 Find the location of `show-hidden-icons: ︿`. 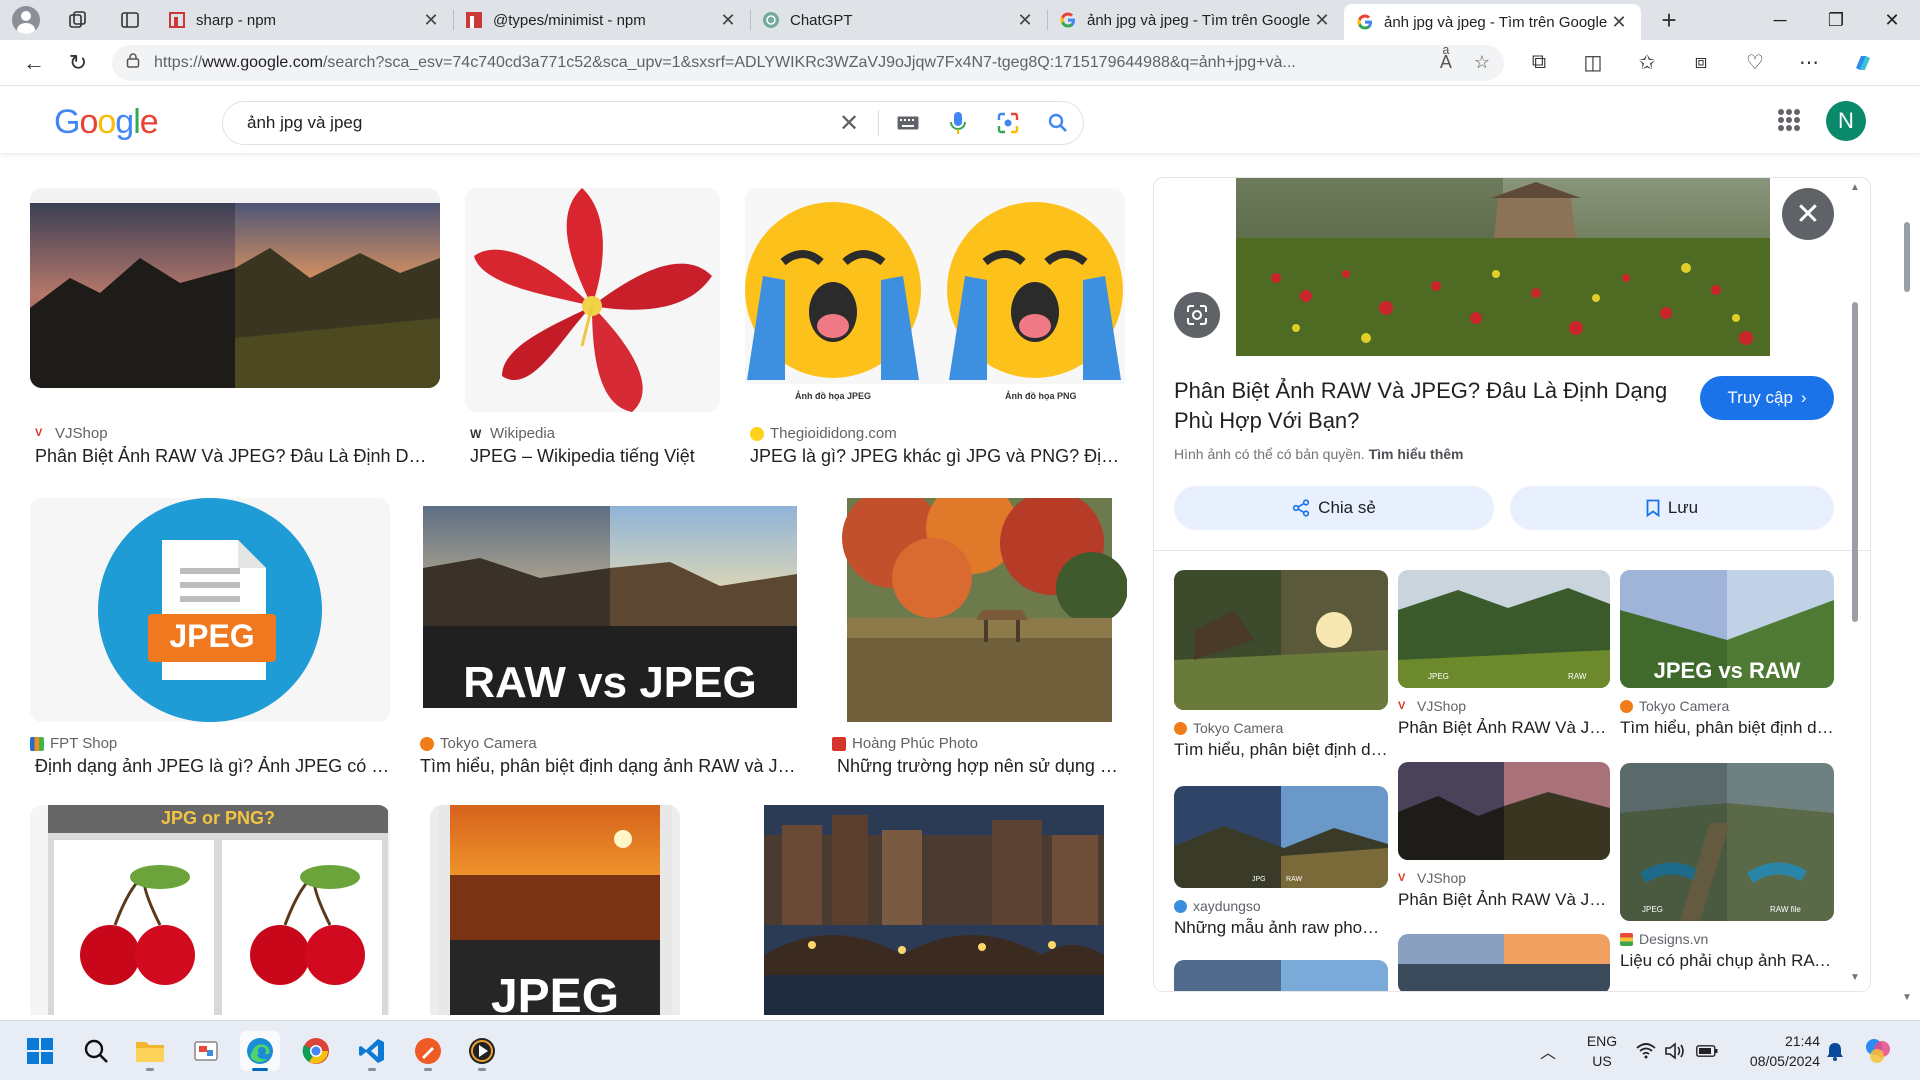

show-hidden-icons: ︿ is located at coordinates (1548, 1050).